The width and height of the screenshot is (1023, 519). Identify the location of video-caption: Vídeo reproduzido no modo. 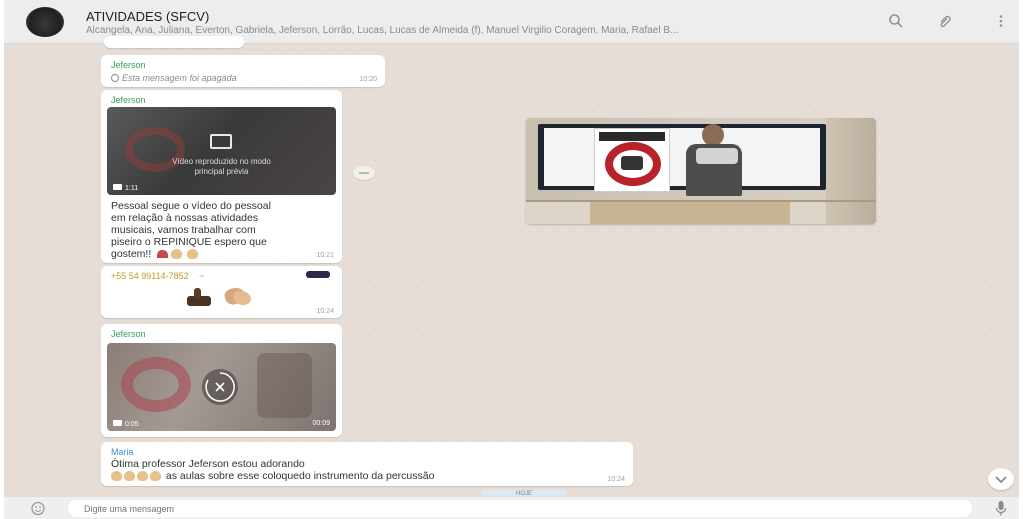
(221, 161).